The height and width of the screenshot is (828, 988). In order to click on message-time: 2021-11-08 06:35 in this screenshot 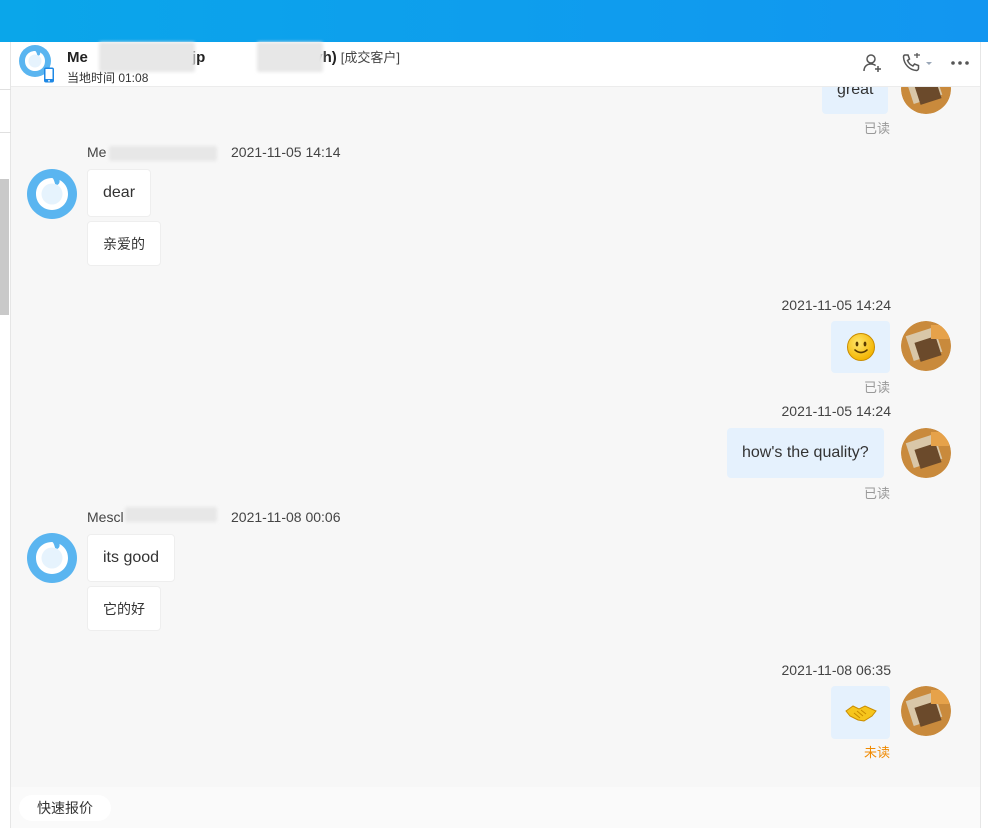, I will do `click(836, 670)`.